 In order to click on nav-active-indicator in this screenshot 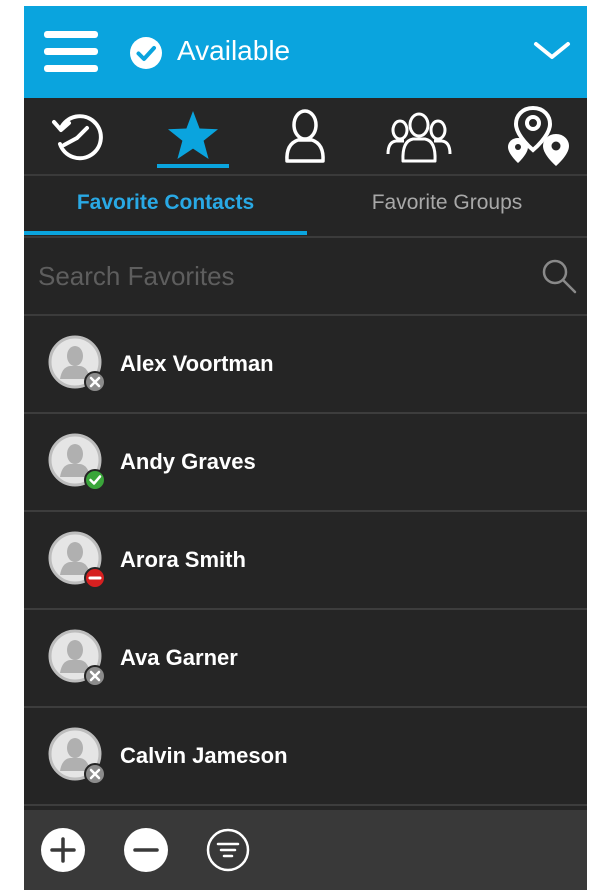, I will do `click(193, 166)`.